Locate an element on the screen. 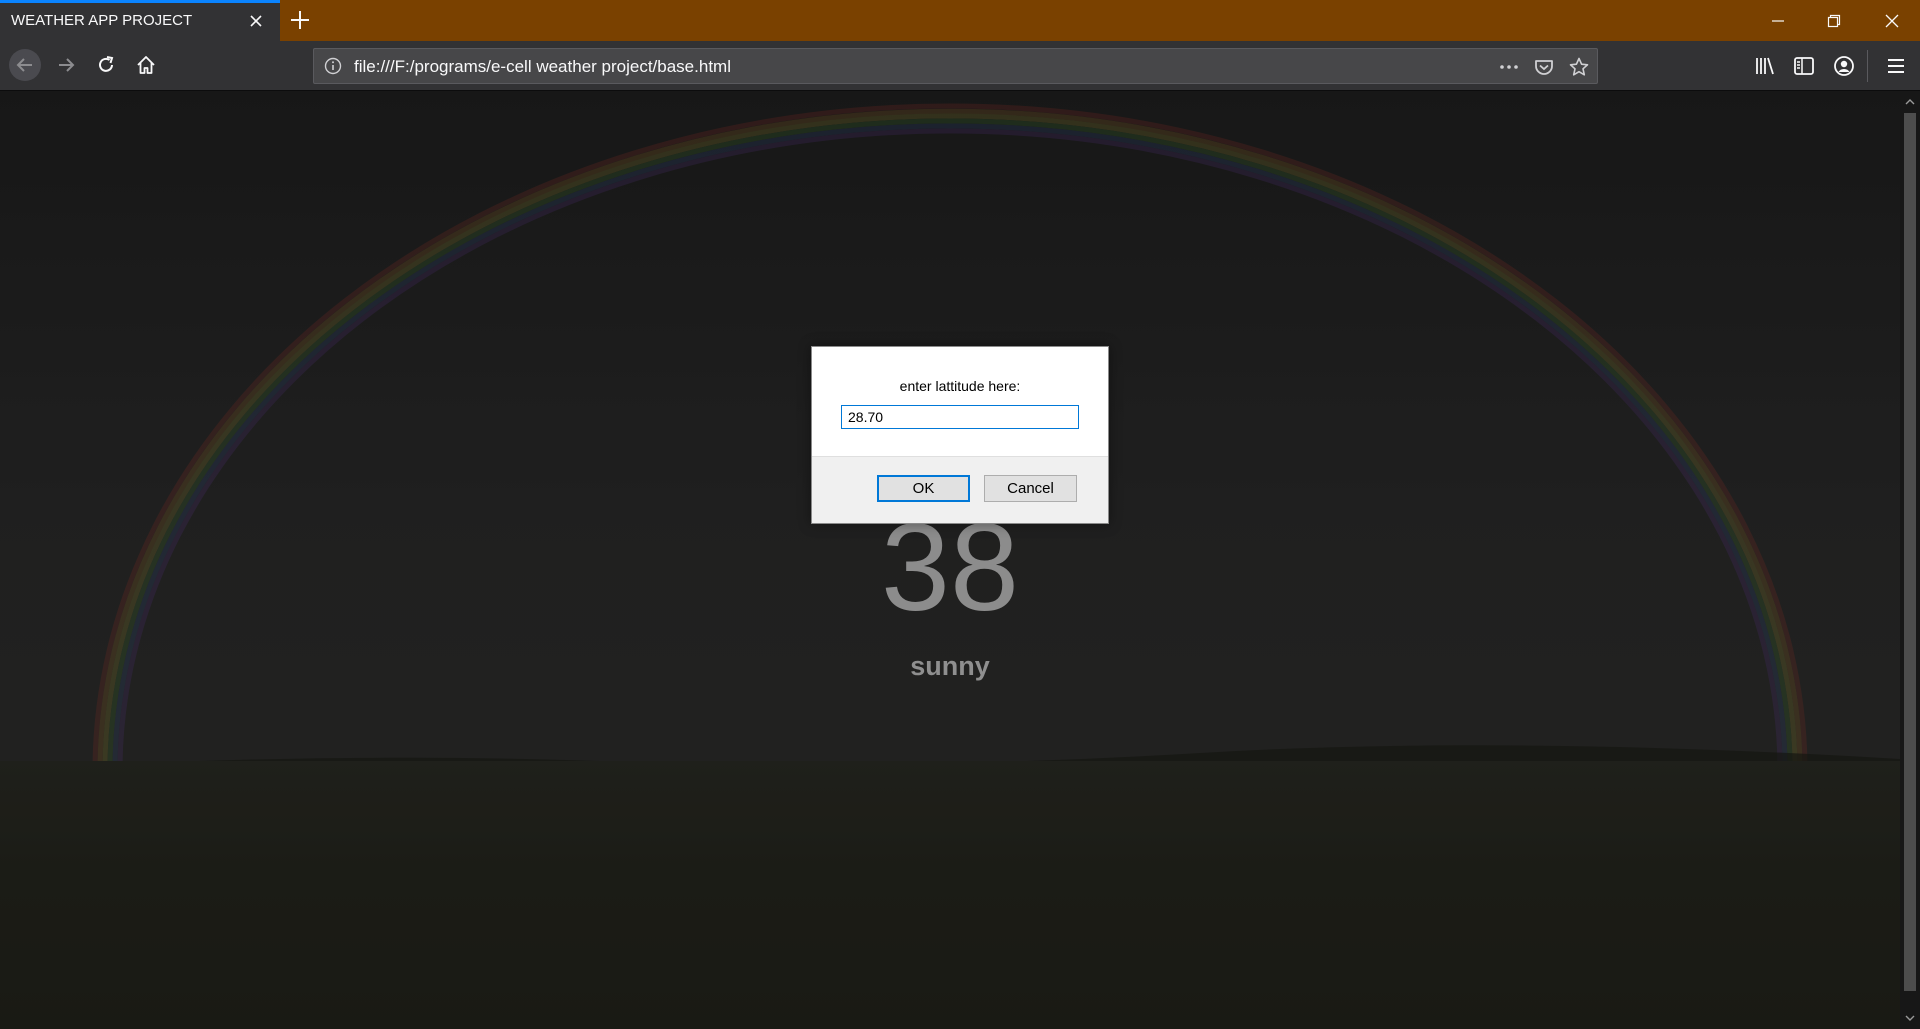  tab-weather-app: WEATHER APP PROJECT is located at coordinates (140, 20).